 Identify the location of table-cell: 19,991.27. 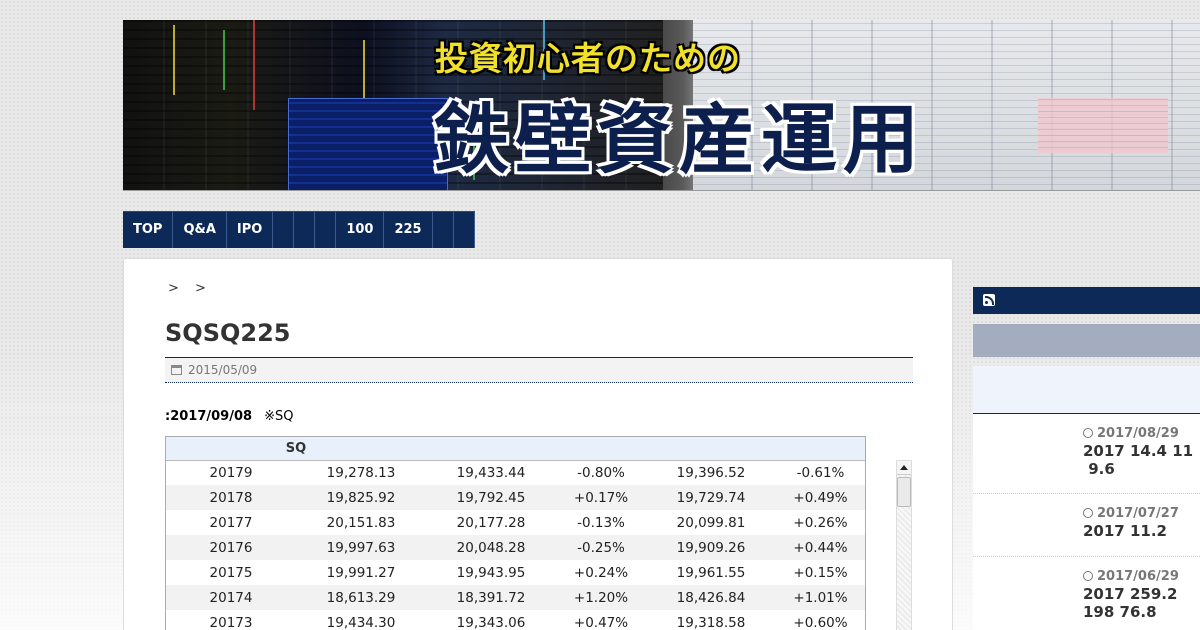
(361, 572).